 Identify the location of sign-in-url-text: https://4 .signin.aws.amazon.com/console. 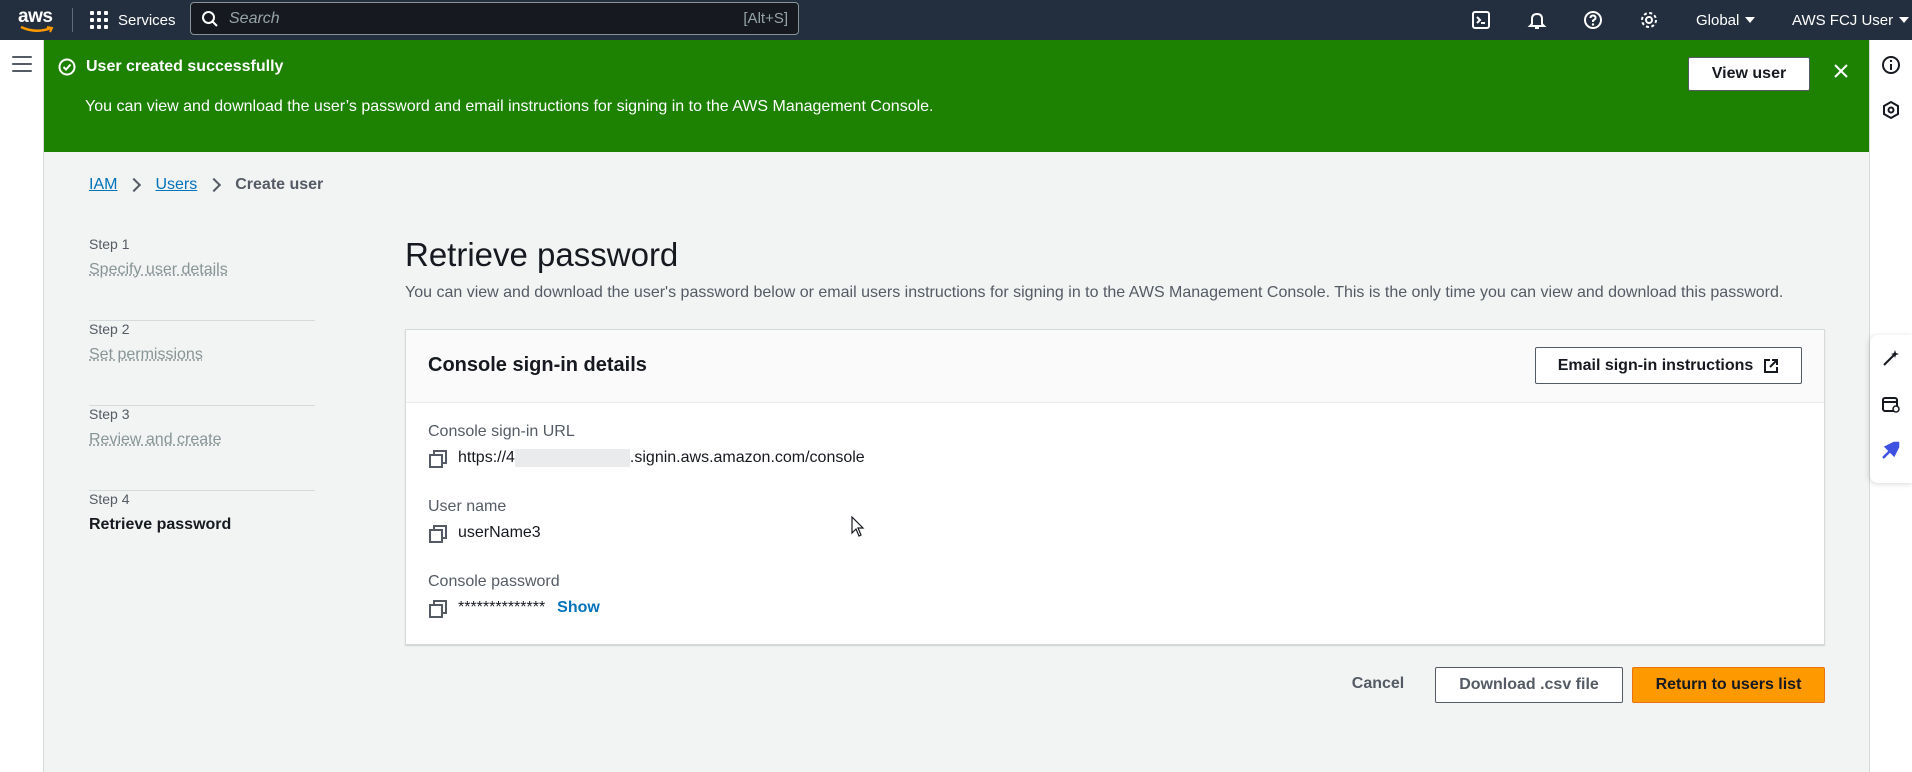
(661, 457).